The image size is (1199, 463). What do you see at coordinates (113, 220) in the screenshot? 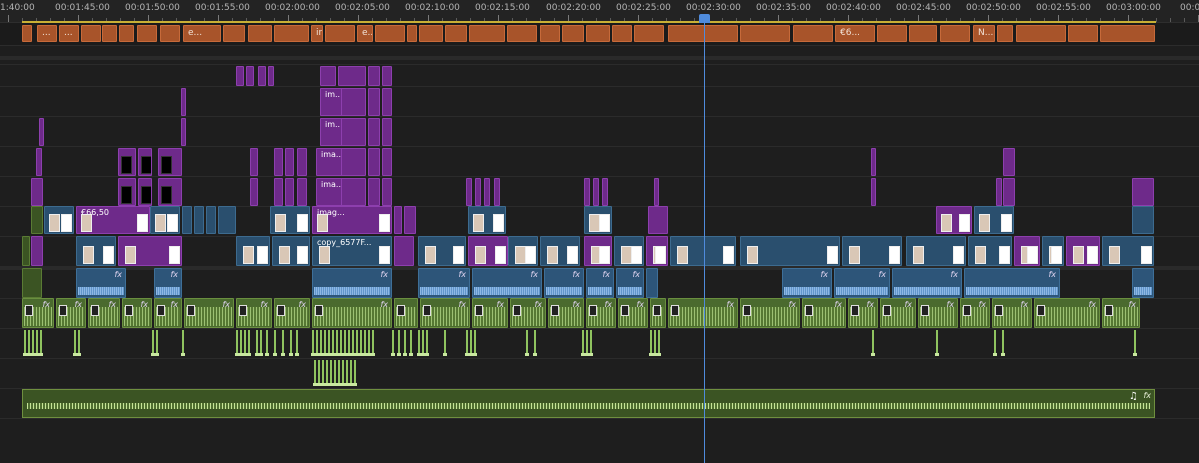
I see `video-clip: €66,50` at bounding box center [113, 220].